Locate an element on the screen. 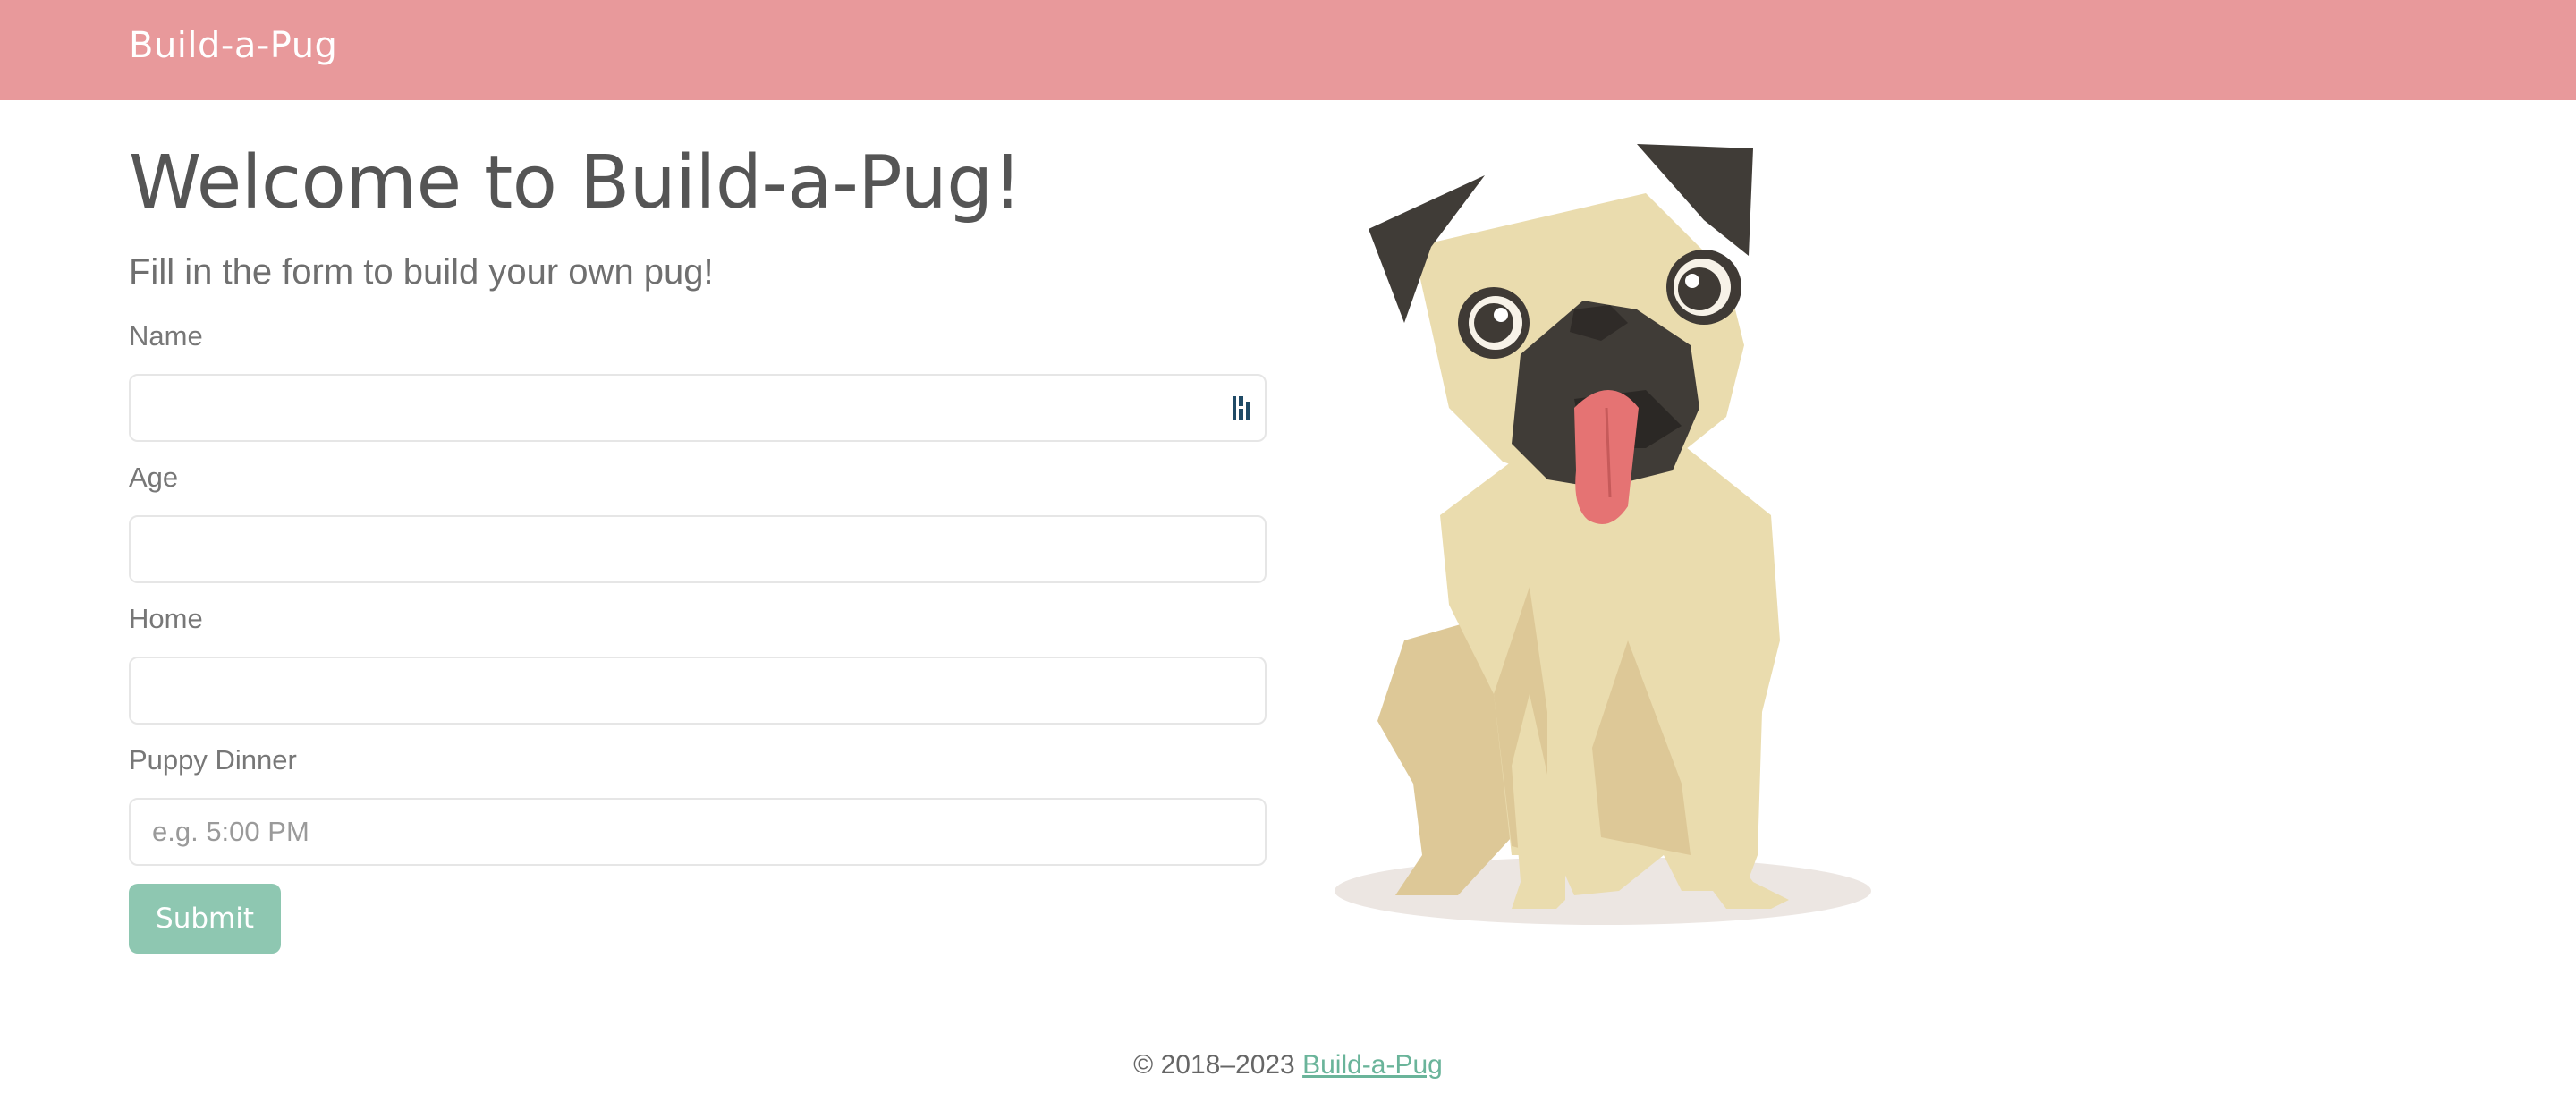  home-input is located at coordinates (698, 691).